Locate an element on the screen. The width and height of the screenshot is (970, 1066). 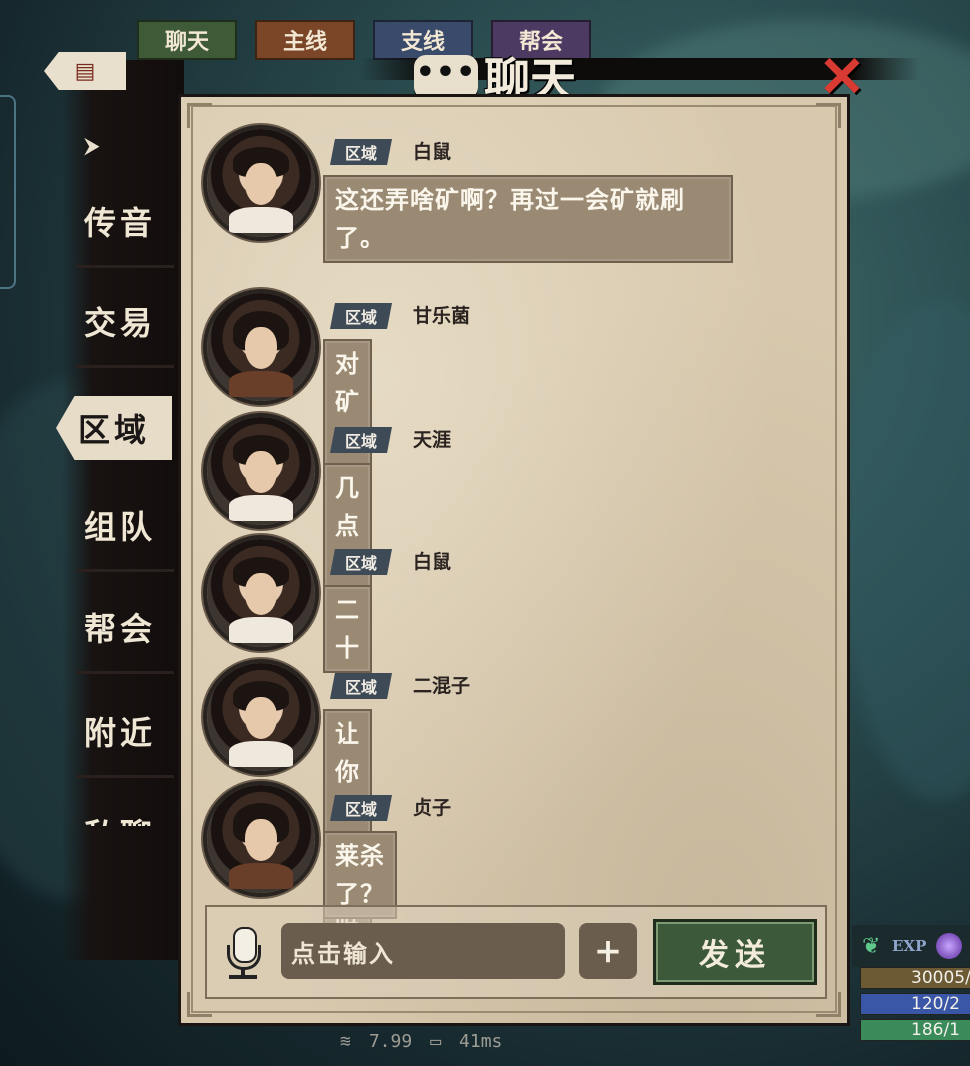
arrow-icon: ⮞ is located at coordinates (92, 146).